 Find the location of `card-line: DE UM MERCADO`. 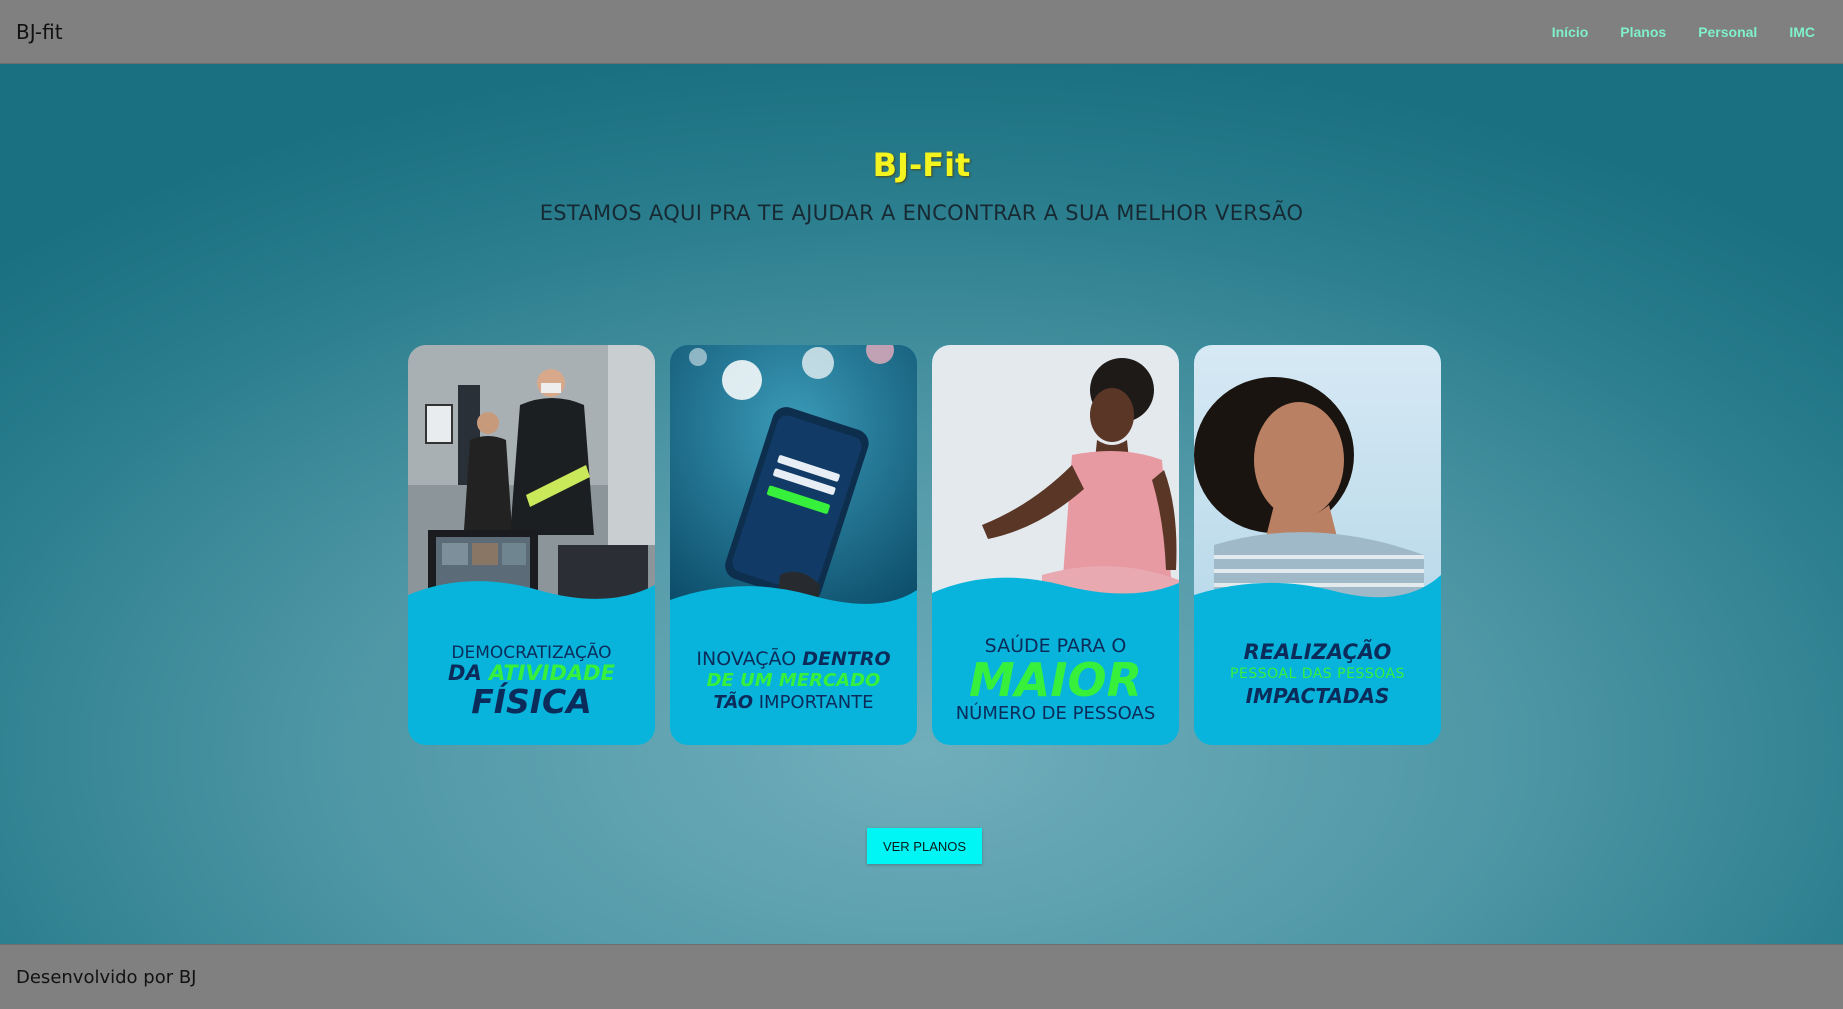

card-line: DE UM MERCADO is located at coordinates (793, 680).